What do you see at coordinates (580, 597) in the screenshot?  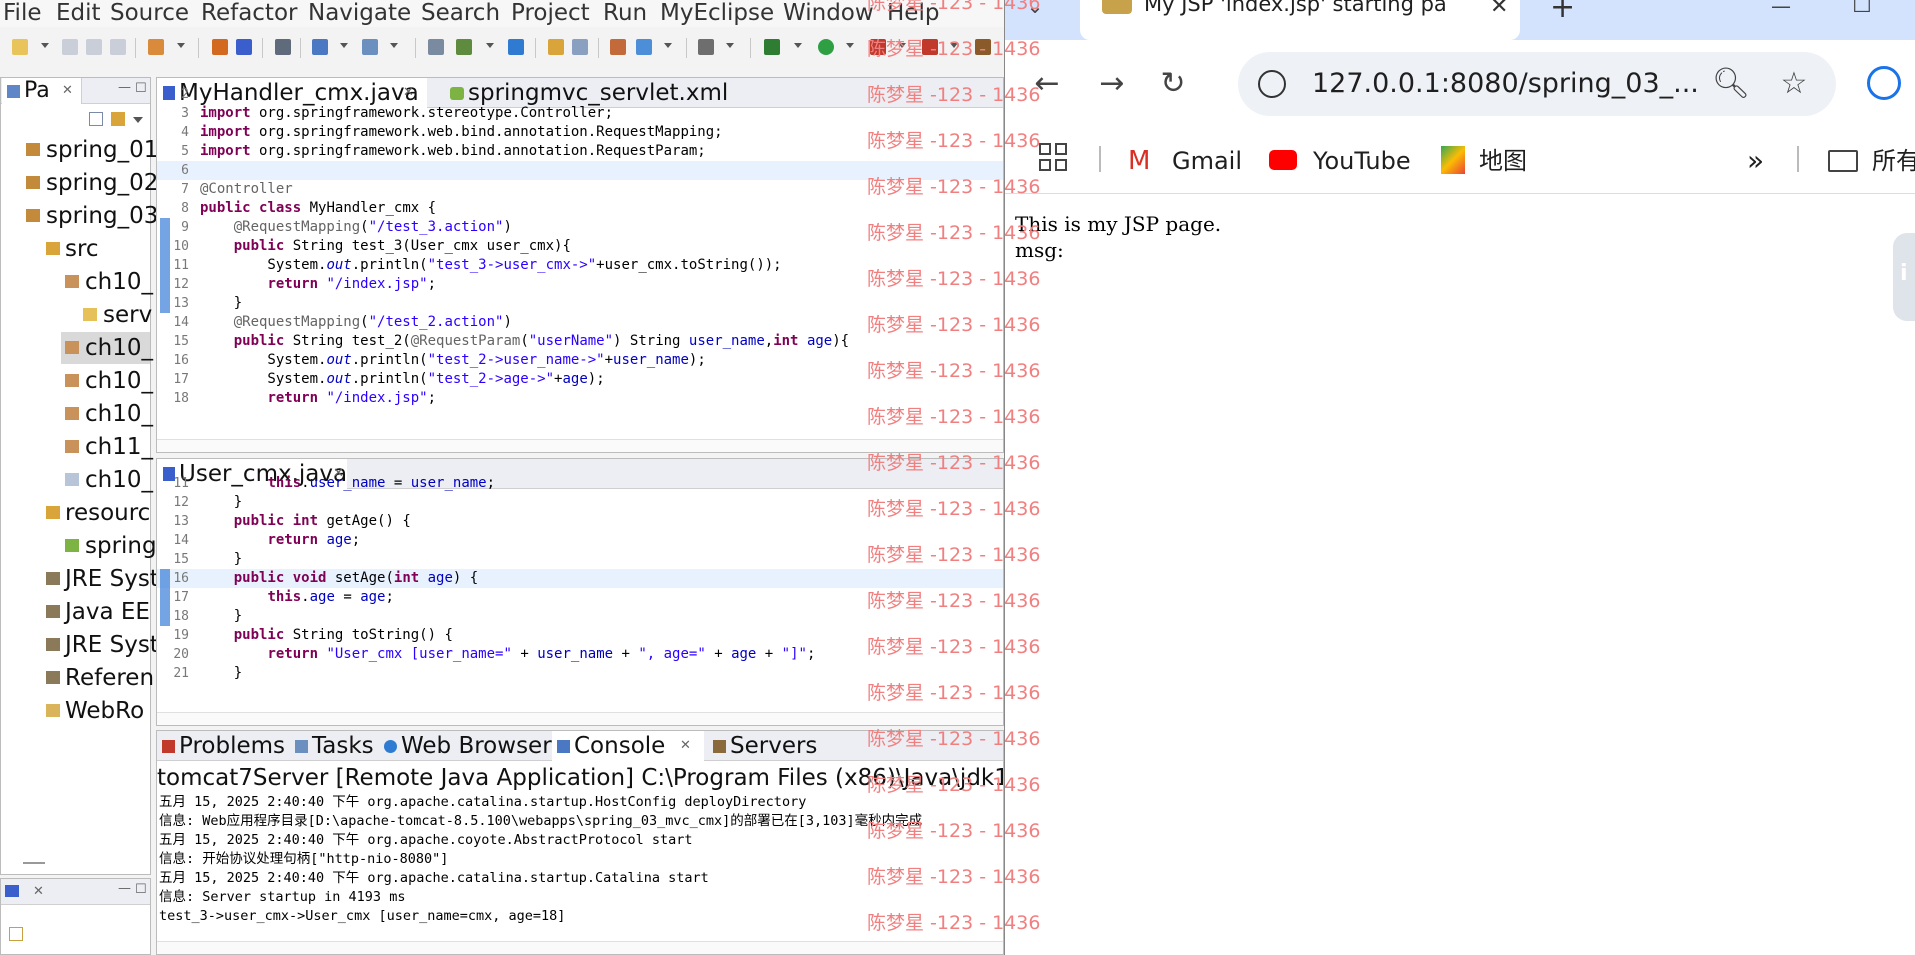 I see `code-line: 17 this.age = age;` at bounding box center [580, 597].